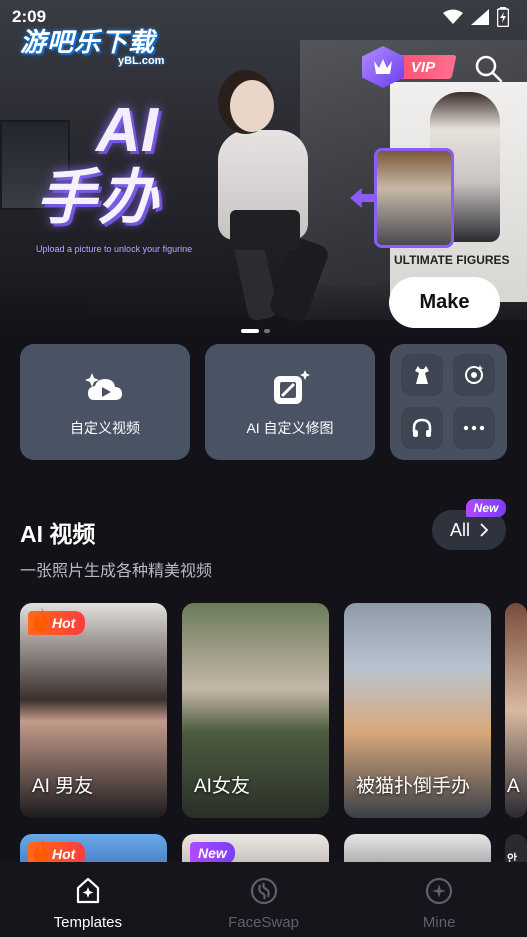 The image size is (527, 937). I want to click on ai-custom-edit-button: AI 自定义修图, so click(290, 402).